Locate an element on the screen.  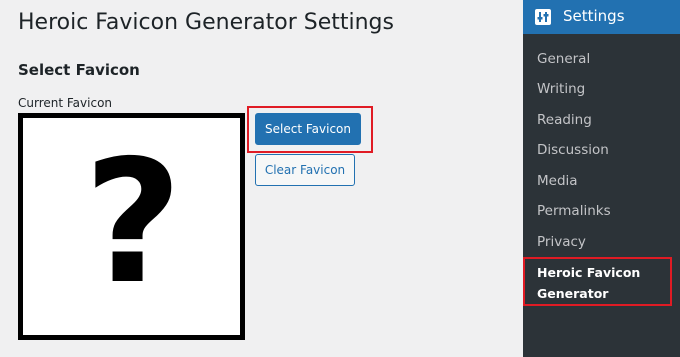
question-mark-glyph: ? is located at coordinates (133, 223).